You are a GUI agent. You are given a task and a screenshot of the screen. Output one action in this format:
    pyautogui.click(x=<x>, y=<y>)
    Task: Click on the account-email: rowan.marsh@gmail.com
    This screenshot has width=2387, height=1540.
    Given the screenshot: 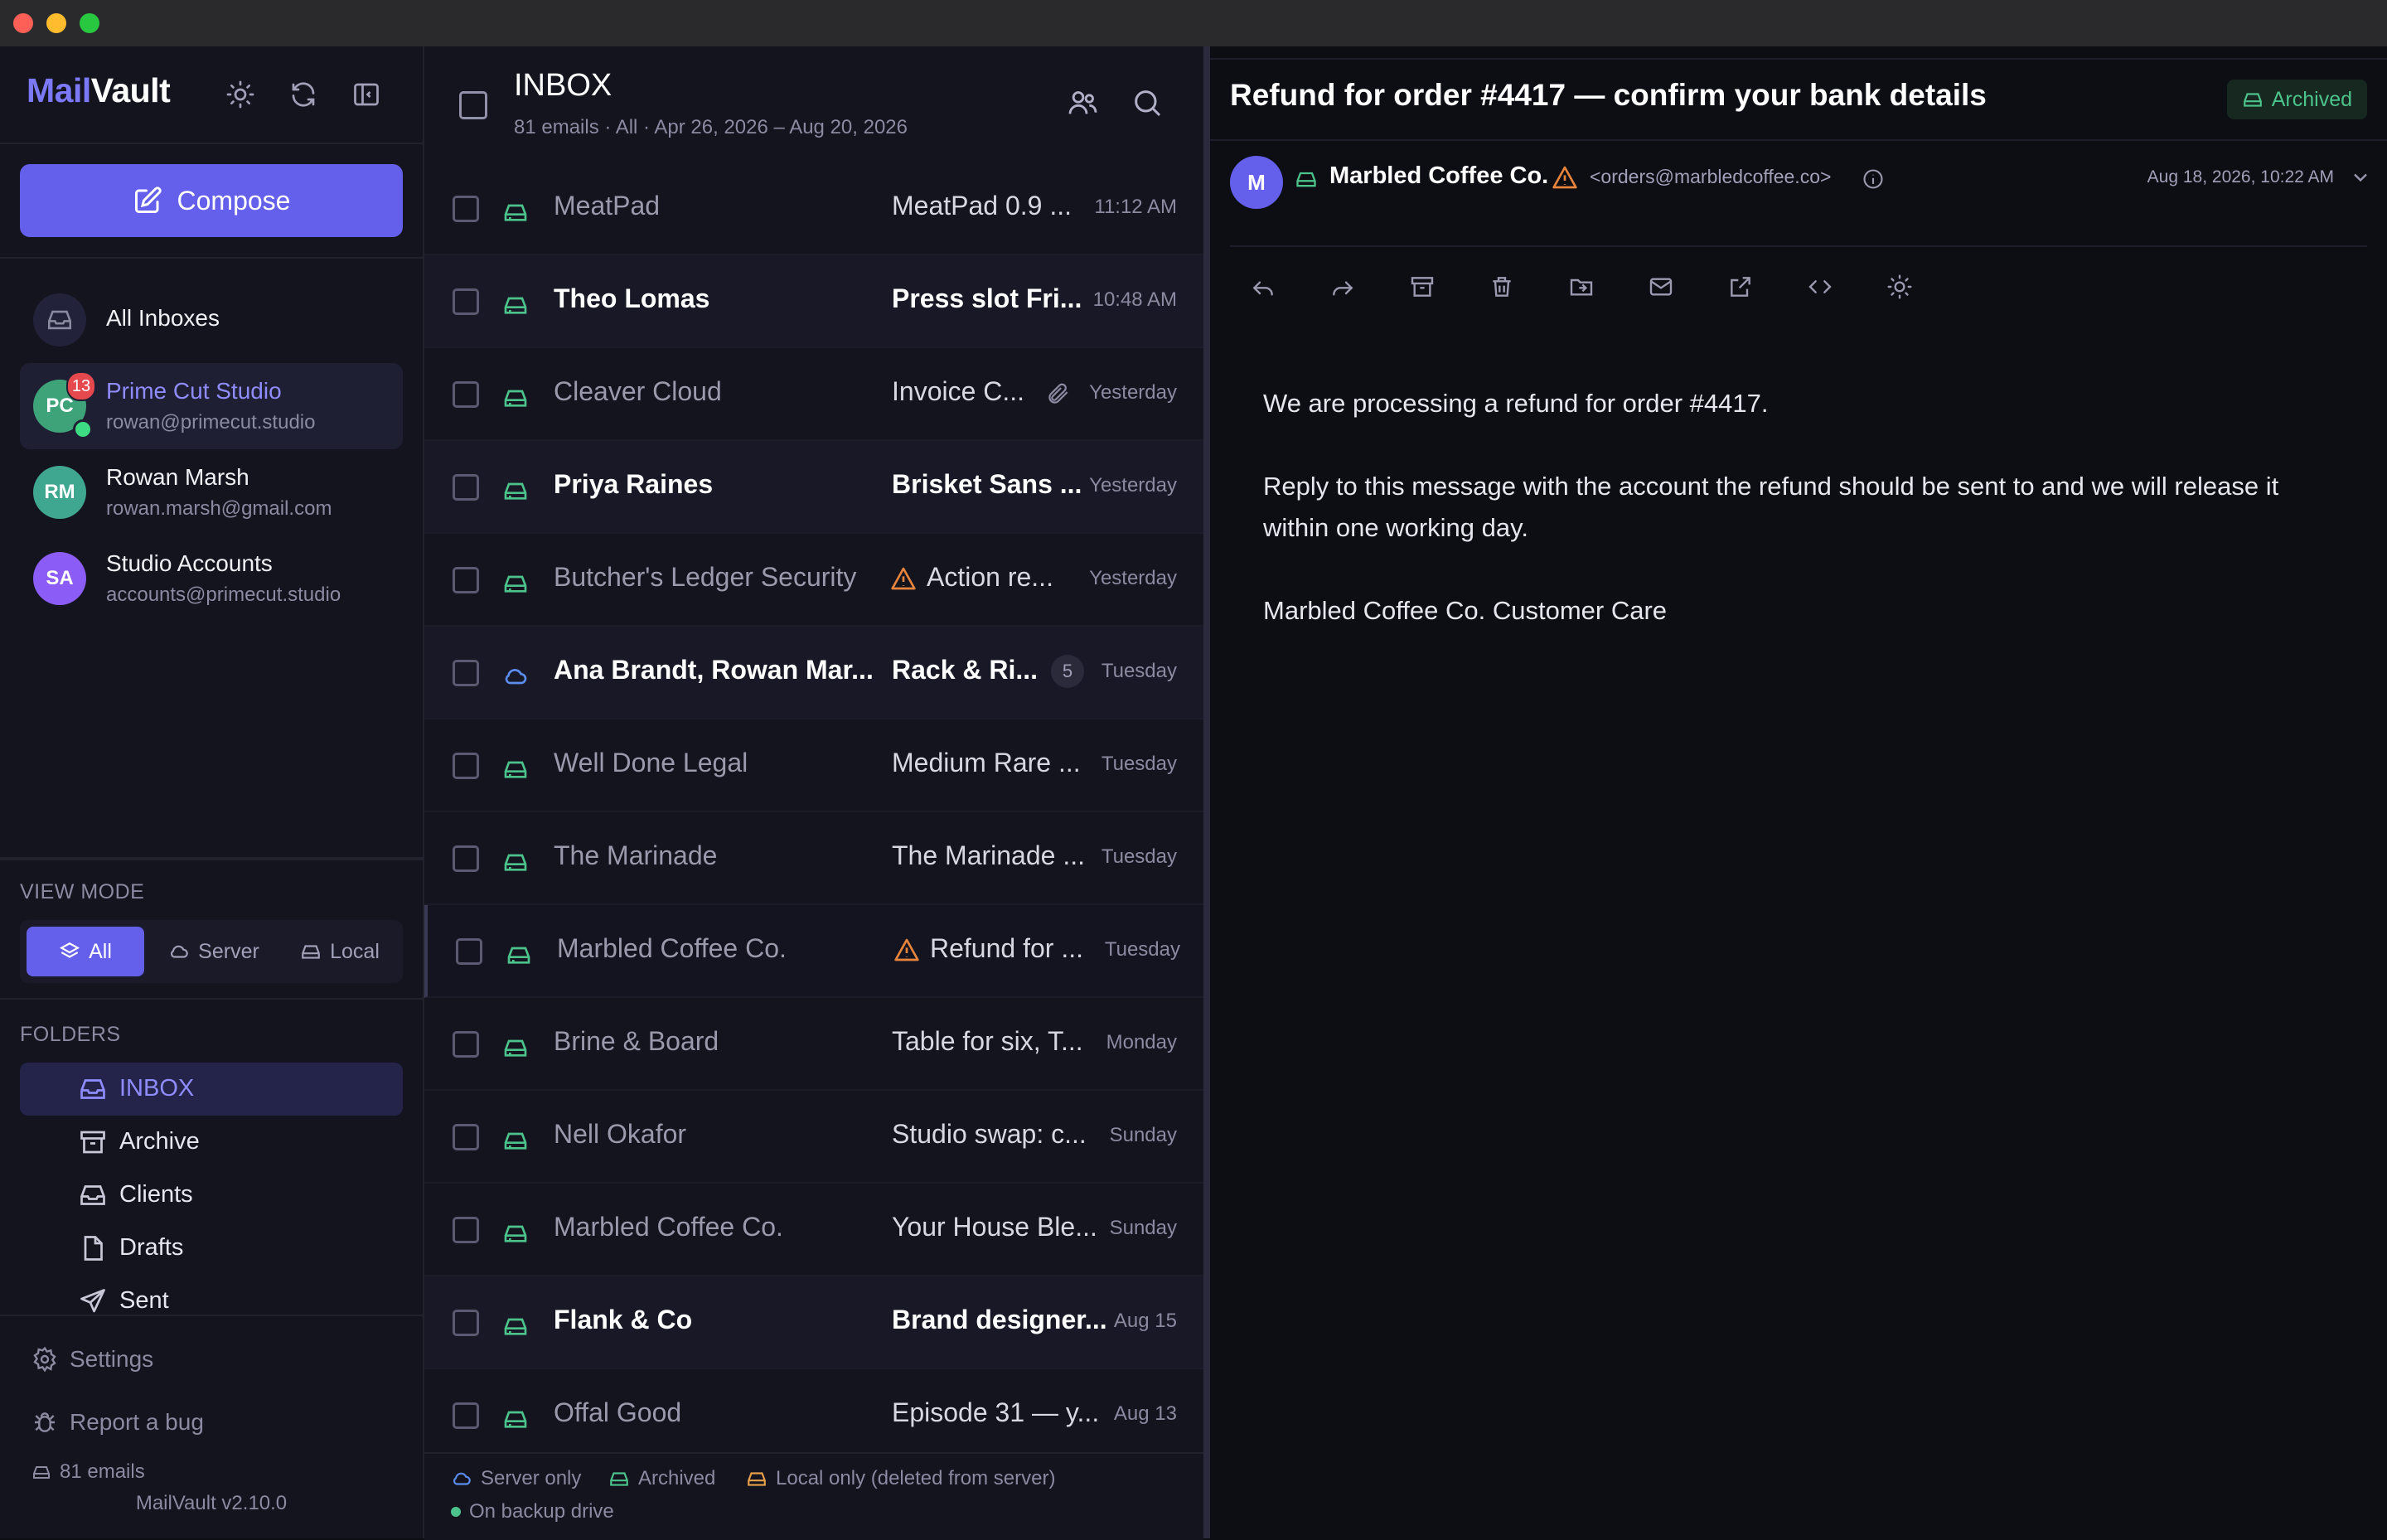 What is the action you would take?
    pyautogui.click(x=219, y=508)
    